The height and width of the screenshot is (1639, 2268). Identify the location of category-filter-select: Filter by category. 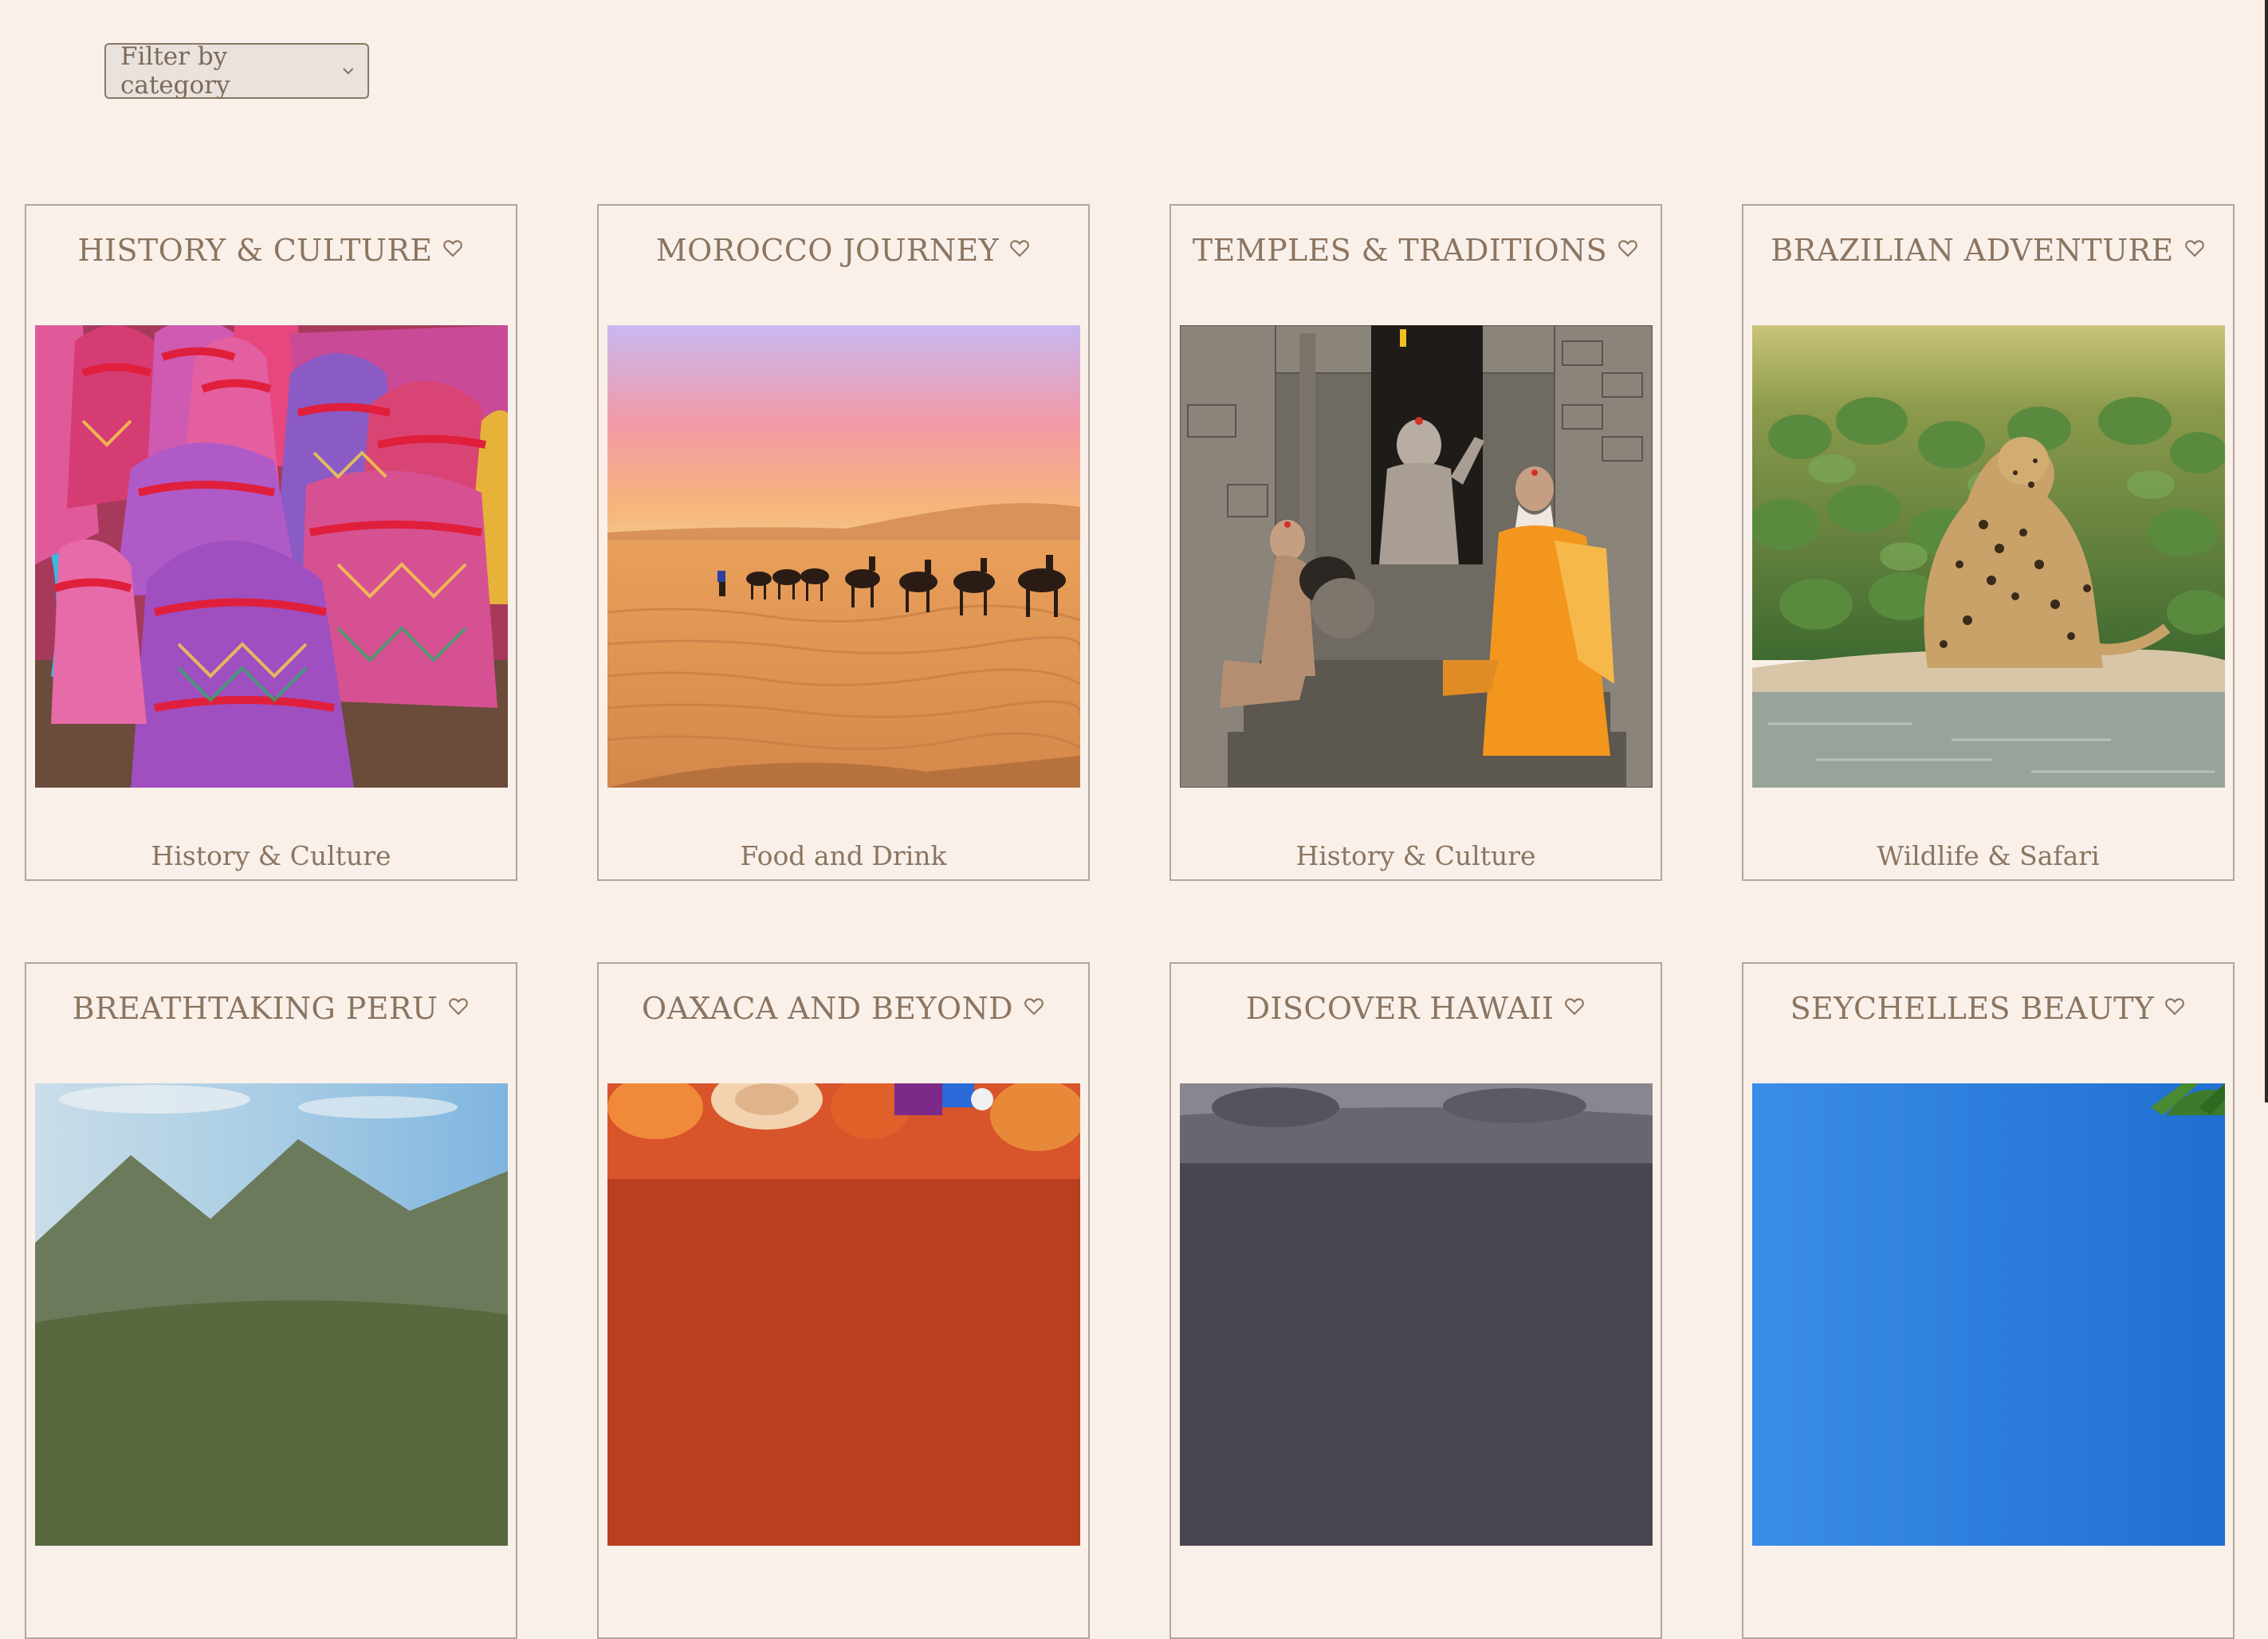
(237, 71).